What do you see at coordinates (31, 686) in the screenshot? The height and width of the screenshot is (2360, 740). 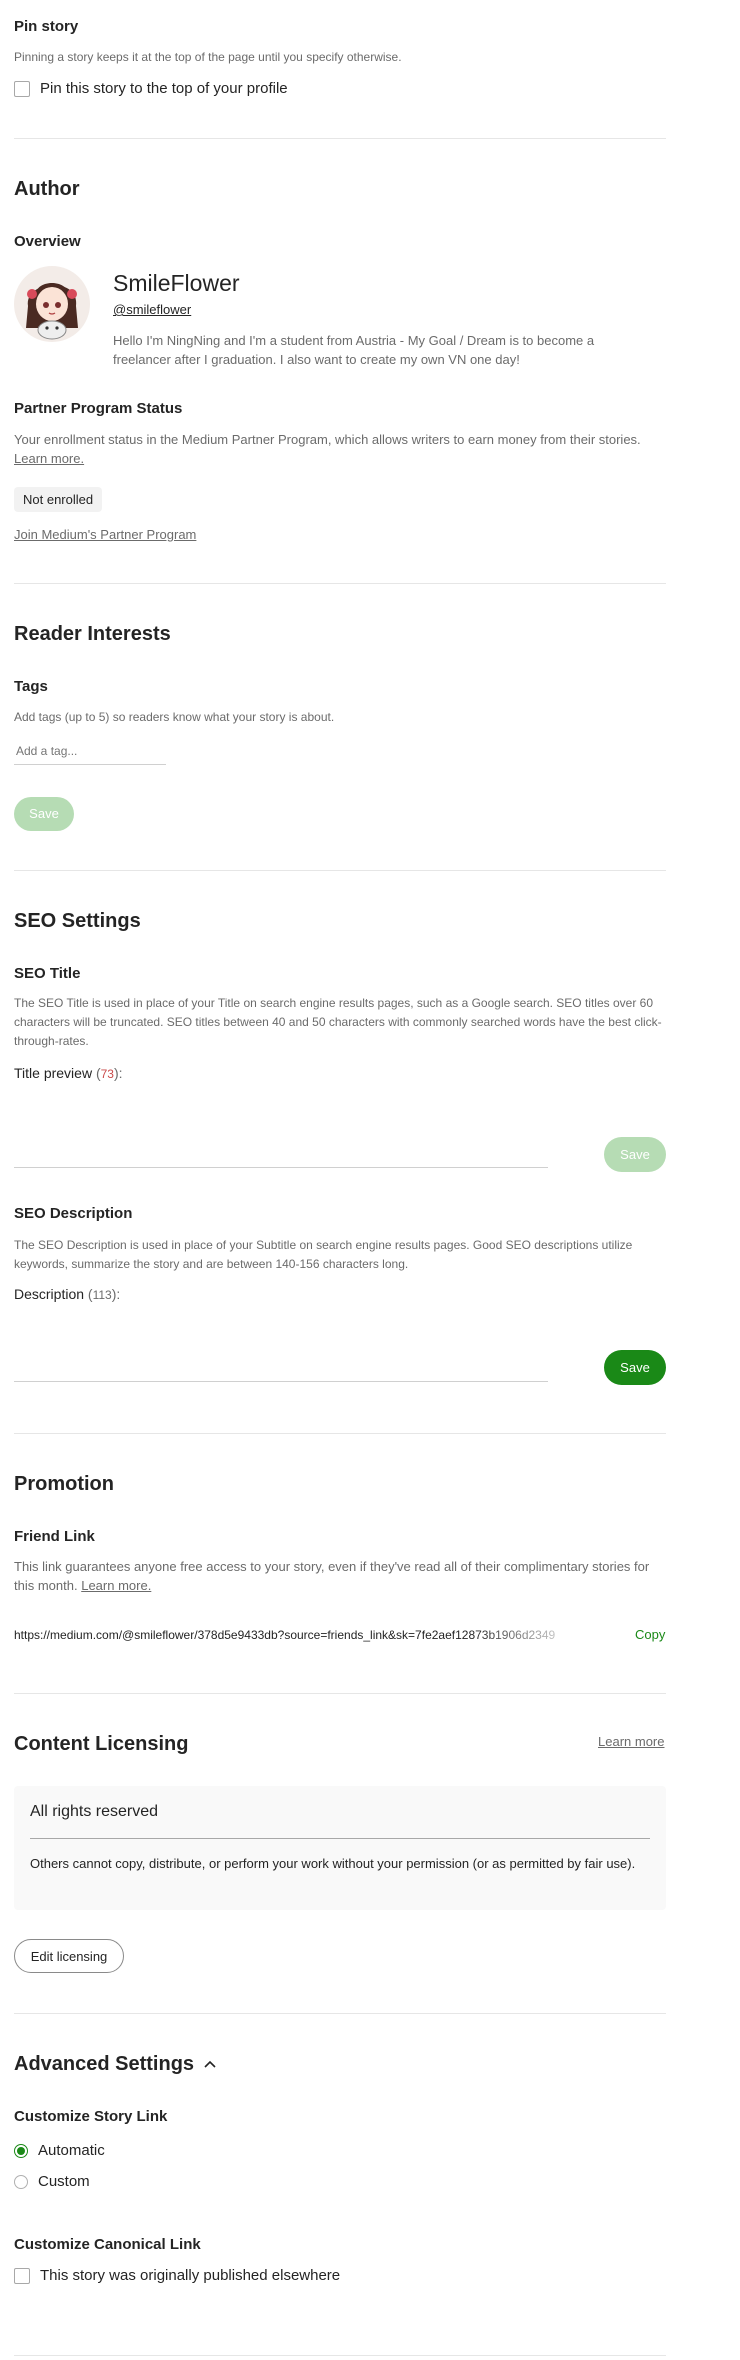 I see `tags-title: Tags` at bounding box center [31, 686].